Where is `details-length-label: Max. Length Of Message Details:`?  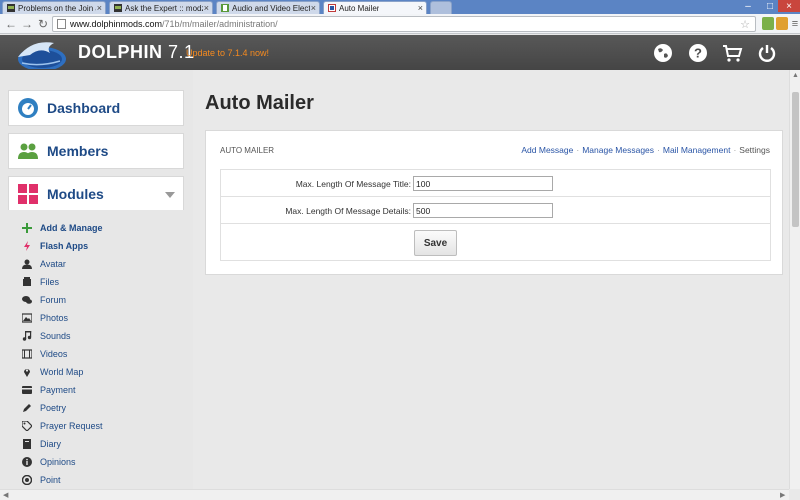 details-length-label: Max. Length Of Message Details: is located at coordinates (348, 211).